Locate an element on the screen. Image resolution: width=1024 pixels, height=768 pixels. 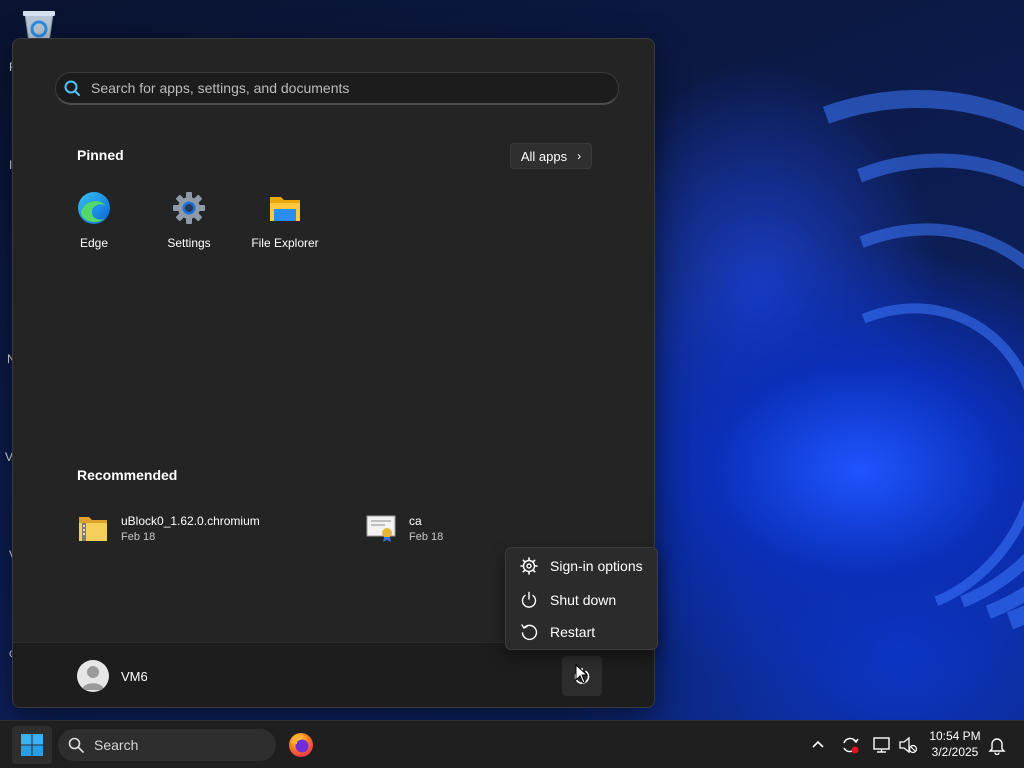
power-menu-sign-in-options: Sign-in options is located at coordinates (581, 566).